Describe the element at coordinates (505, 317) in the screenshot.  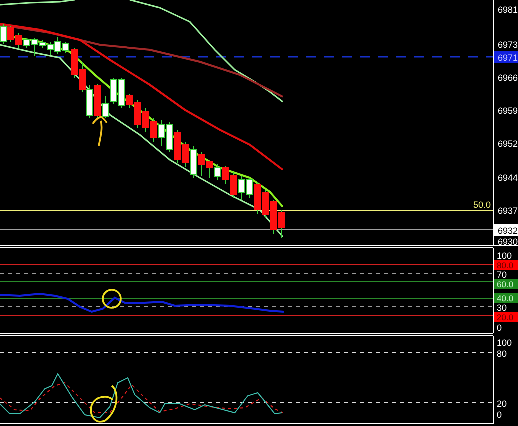
I see `level-tag-label: 20.0` at that location.